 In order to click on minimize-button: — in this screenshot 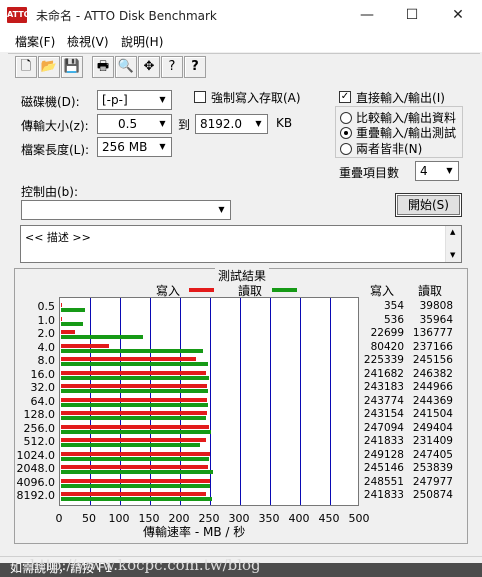, I will do `click(367, 15)`.